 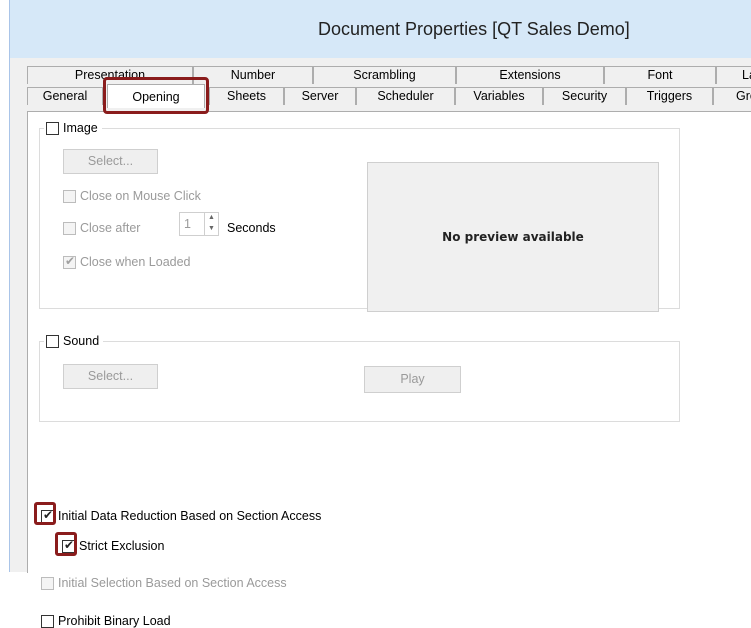 I want to click on sound-group-legend: Sound, so click(x=74, y=341).